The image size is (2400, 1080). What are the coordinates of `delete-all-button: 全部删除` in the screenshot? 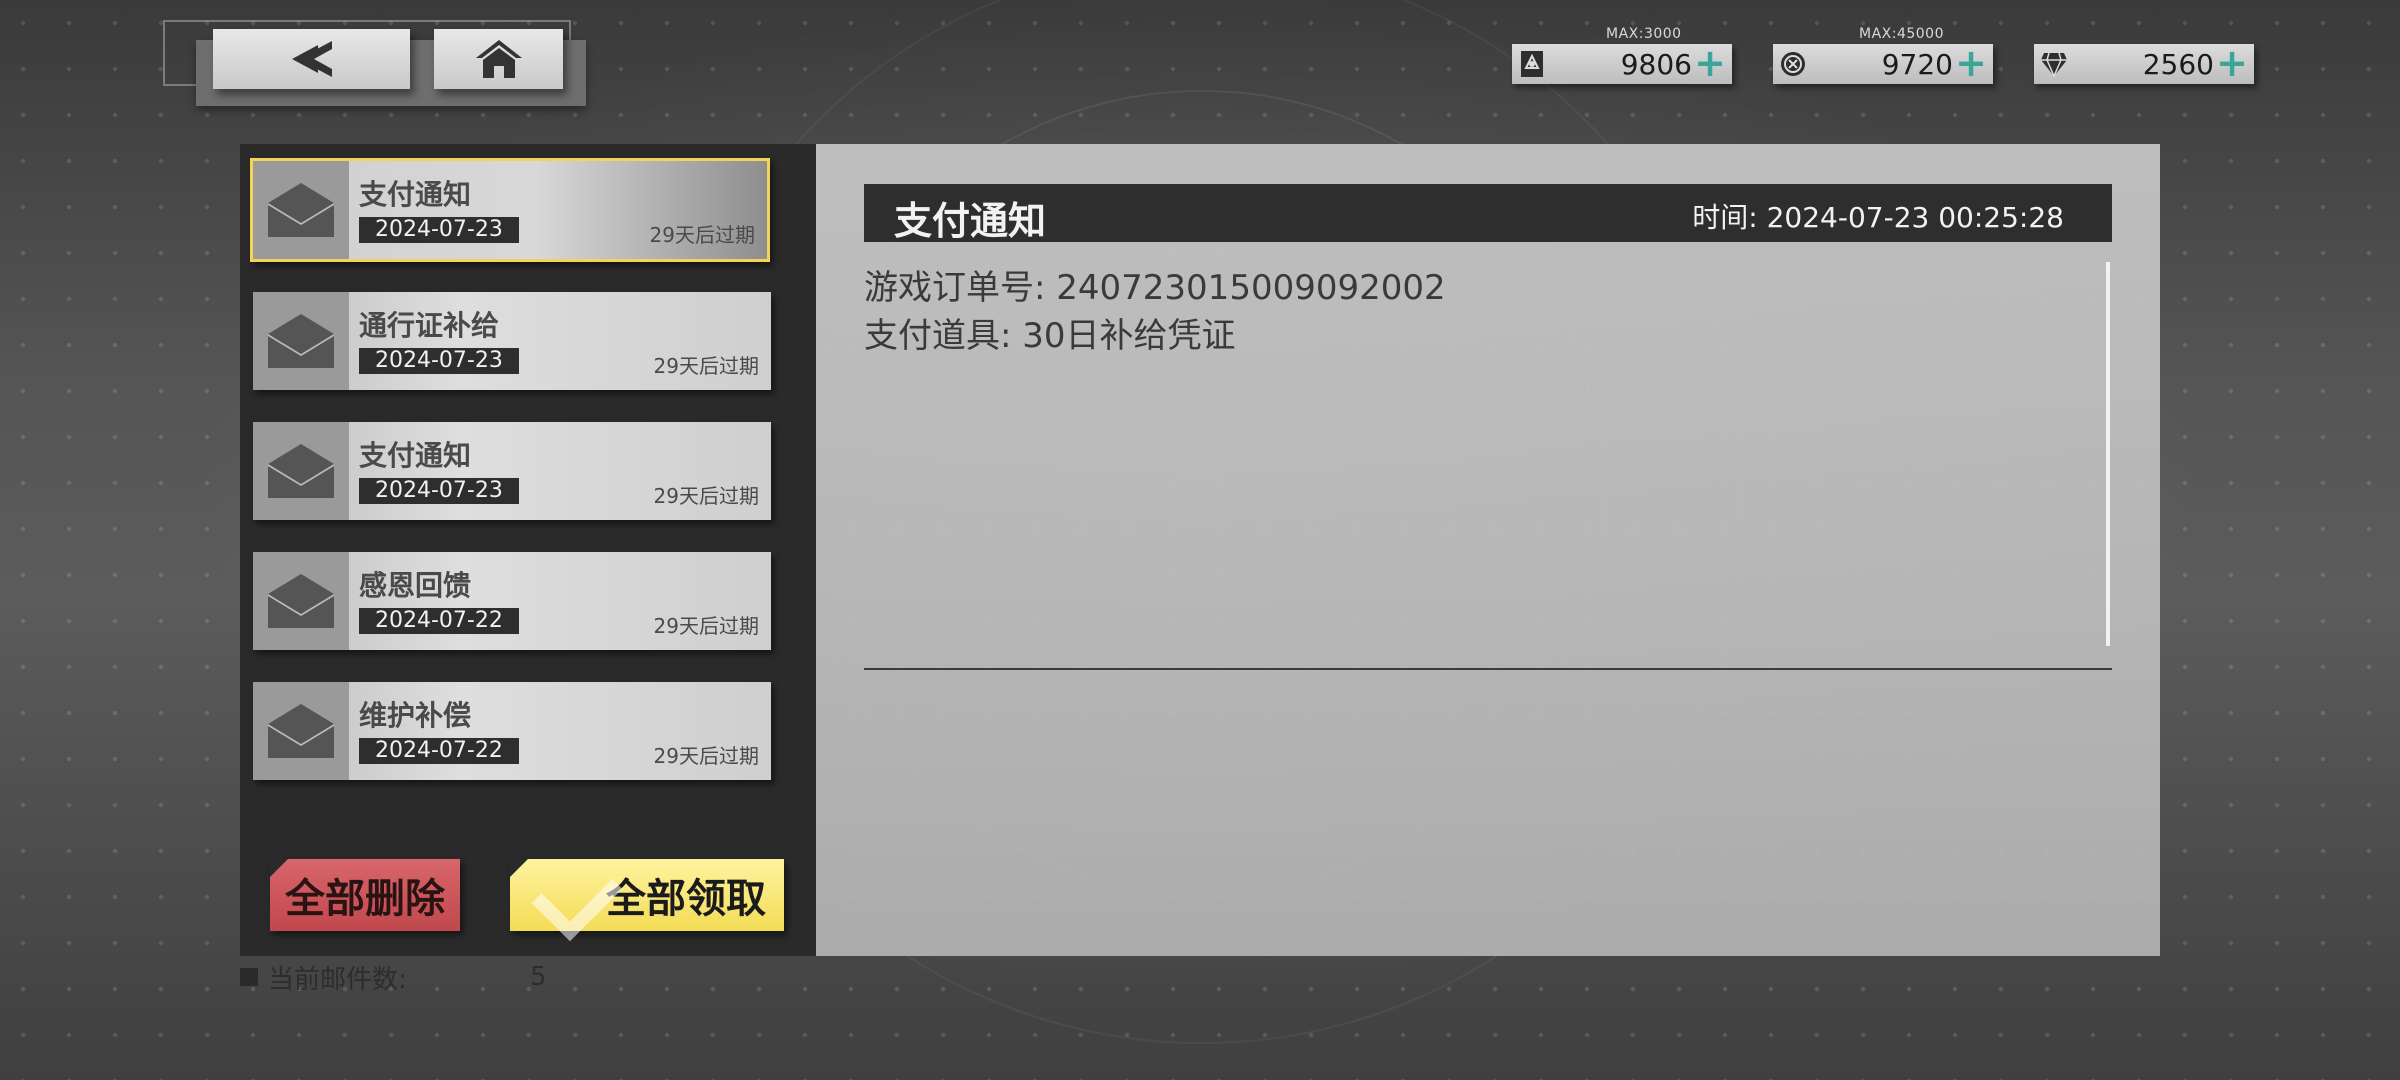 It's located at (365, 895).